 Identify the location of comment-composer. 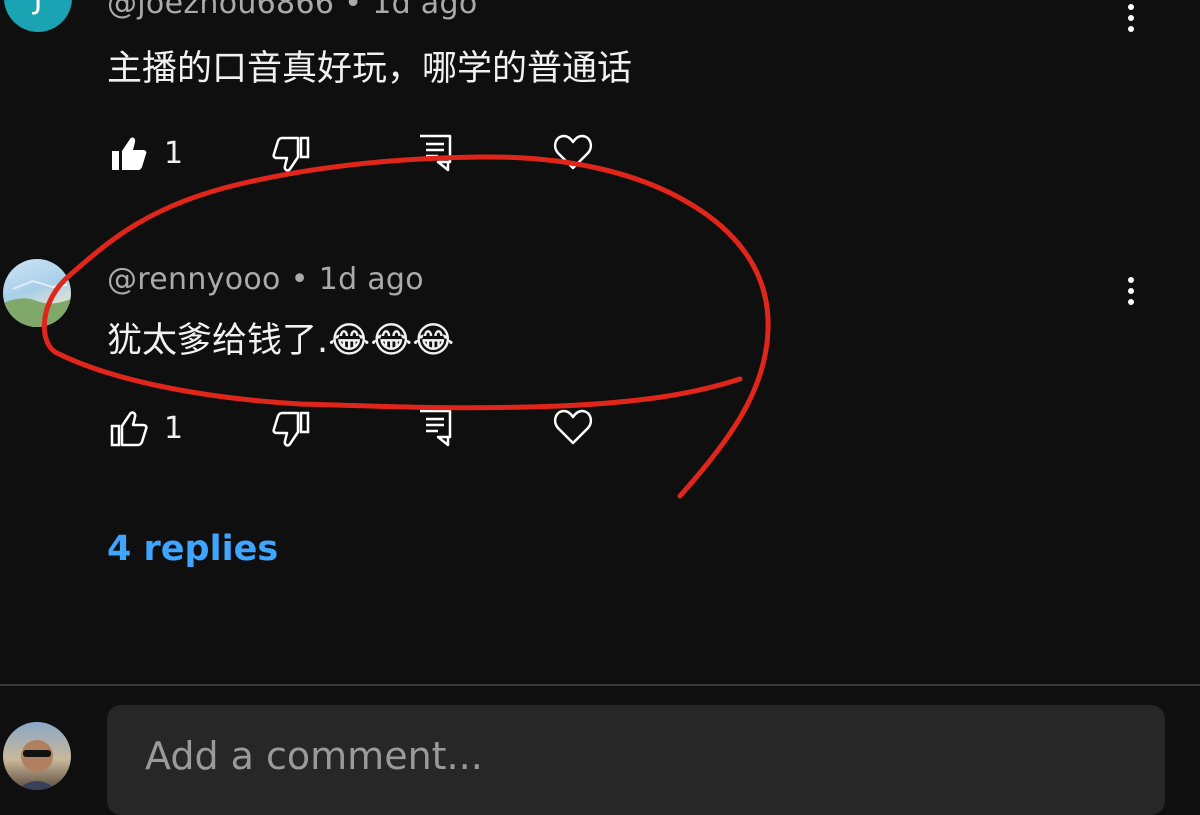
(636, 760).